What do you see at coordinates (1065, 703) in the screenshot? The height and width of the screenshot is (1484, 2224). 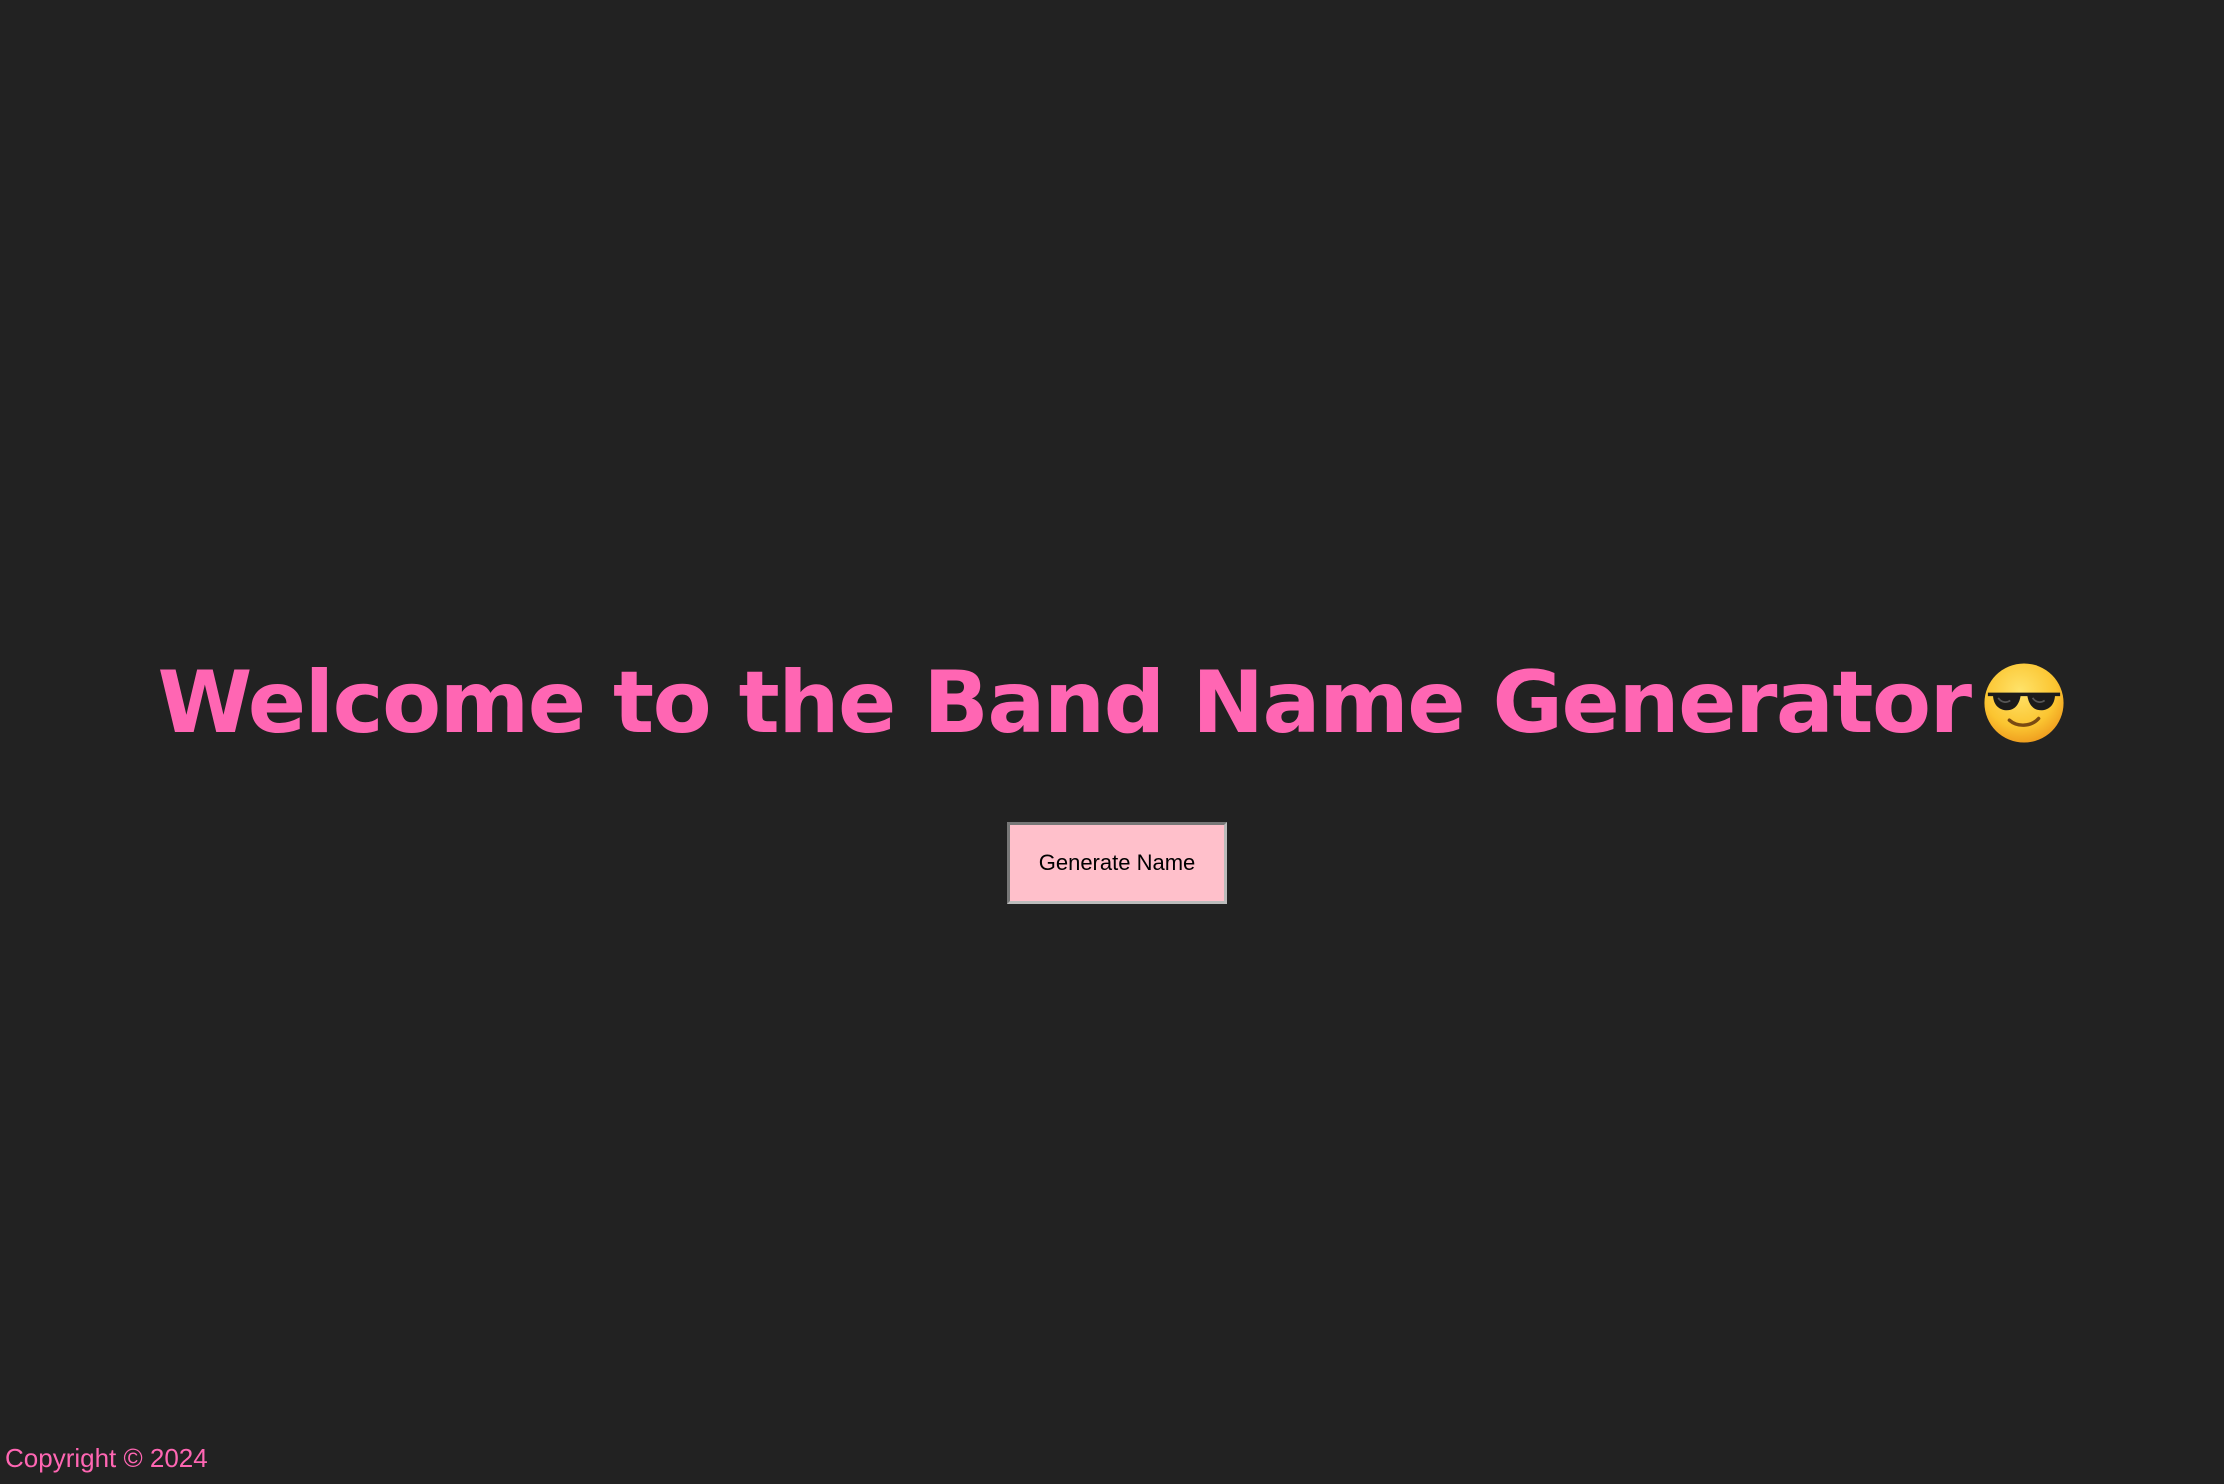 I see `page-title-text: Welcome to the Band Name Generator` at bounding box center [1065, 703].